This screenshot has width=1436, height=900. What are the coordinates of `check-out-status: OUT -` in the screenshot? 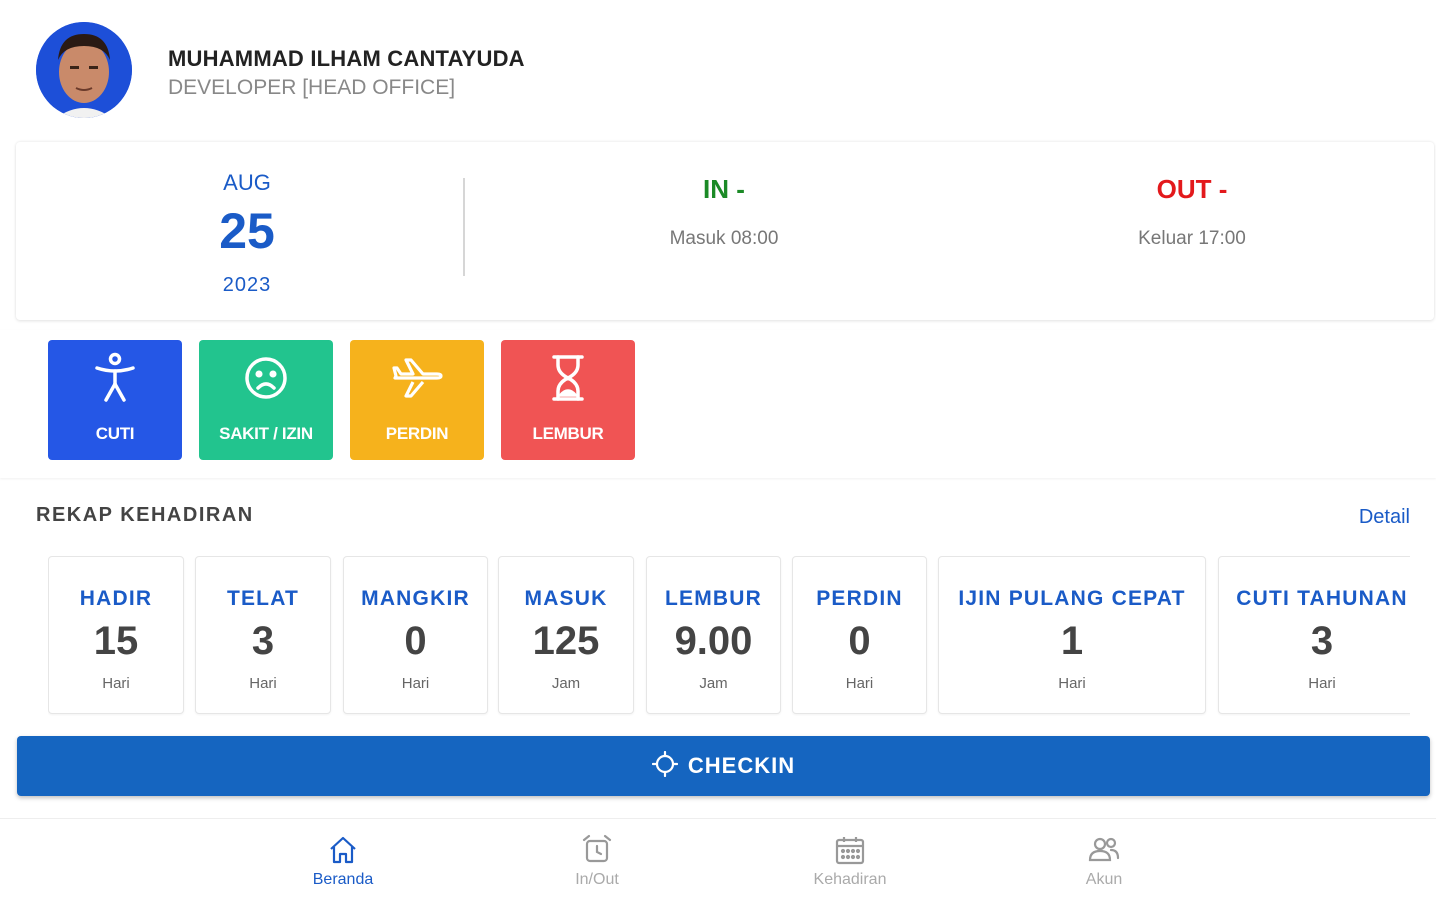 It's located at (1192, 189).